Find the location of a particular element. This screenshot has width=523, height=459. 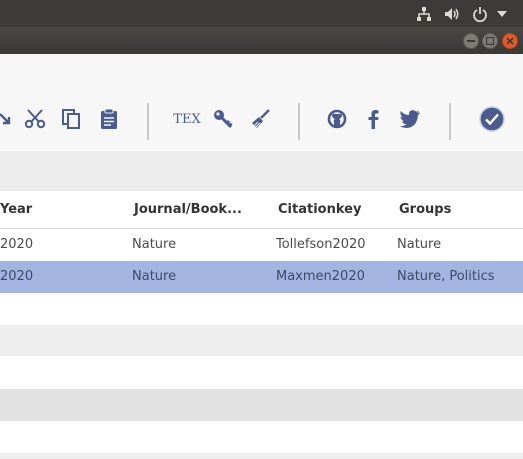

maximize-icon is located at coordinates (490, 41).